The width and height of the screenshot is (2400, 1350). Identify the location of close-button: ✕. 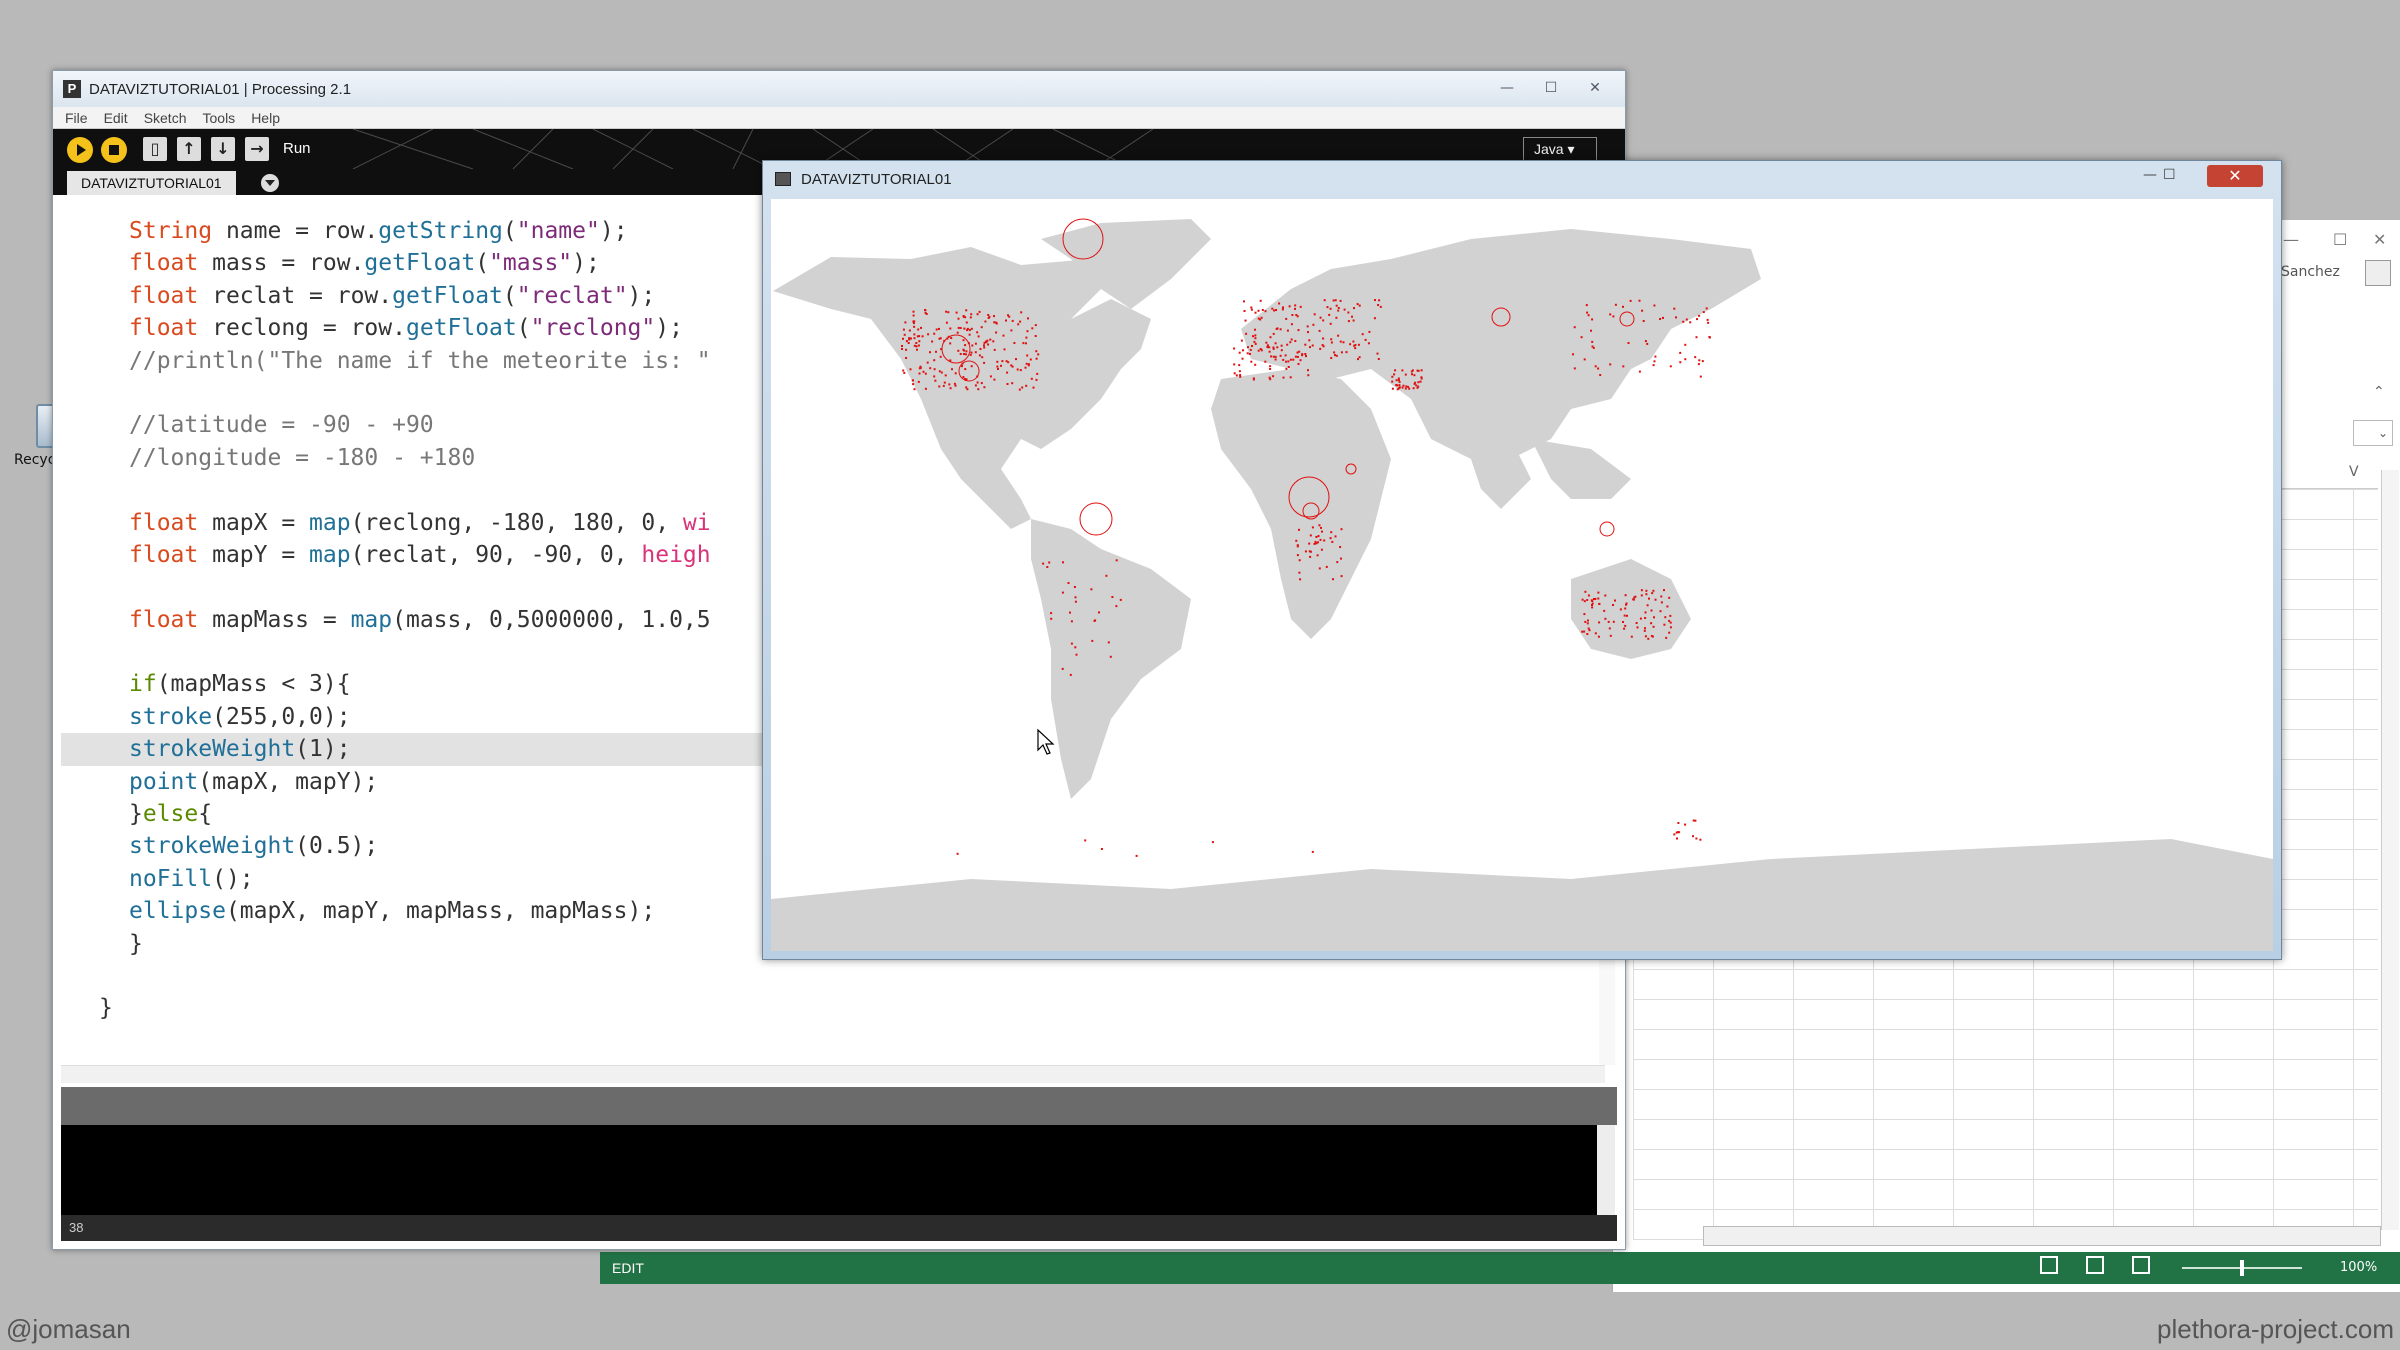
(2235, 176).